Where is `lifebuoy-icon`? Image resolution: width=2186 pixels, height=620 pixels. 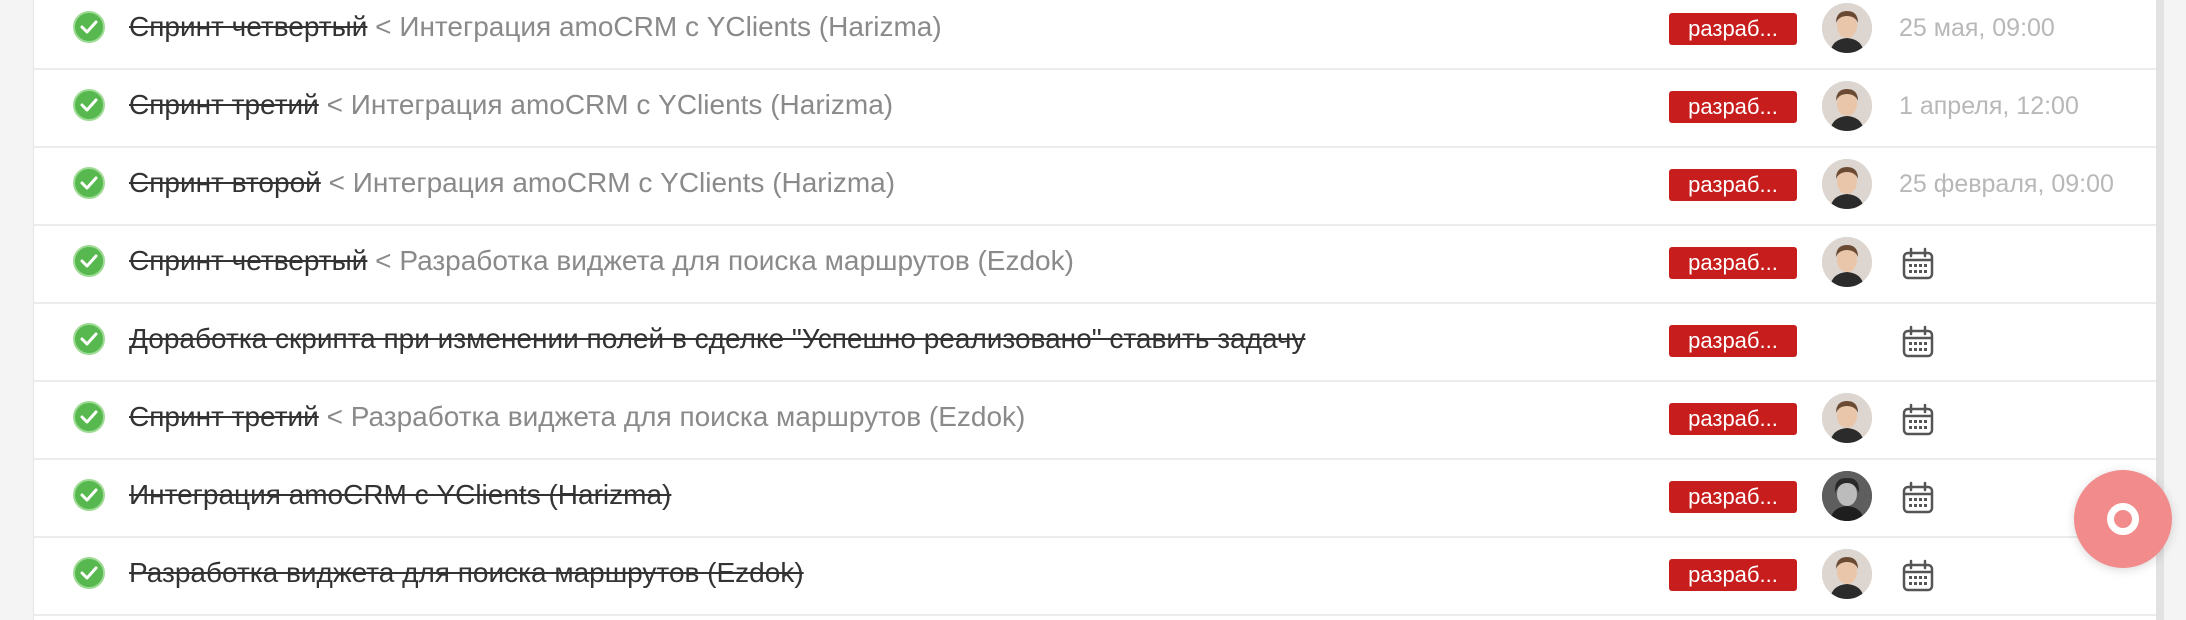 lifebuoy-icon is located at coordinates (2123, 519).